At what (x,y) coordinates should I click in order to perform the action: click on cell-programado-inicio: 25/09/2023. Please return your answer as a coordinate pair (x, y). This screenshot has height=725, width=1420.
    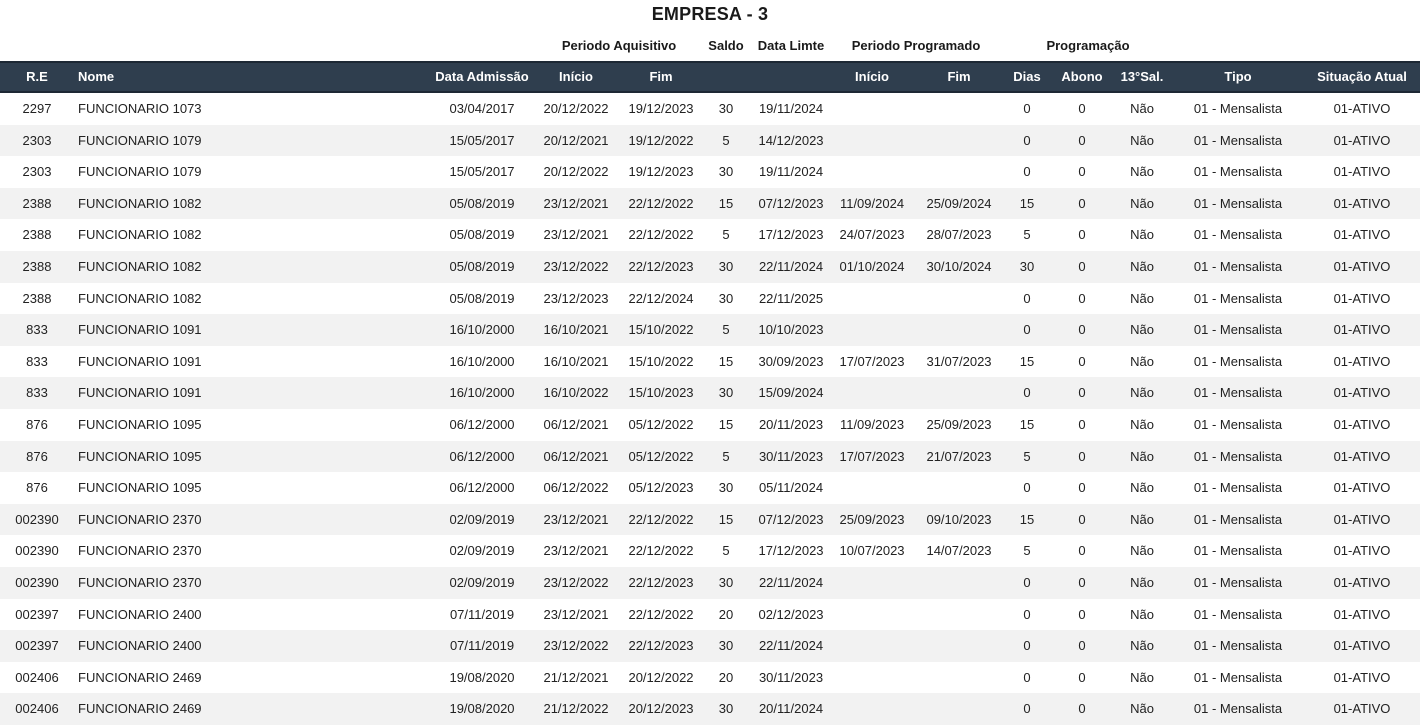
    Looking at the image, I should click on (872, 519).